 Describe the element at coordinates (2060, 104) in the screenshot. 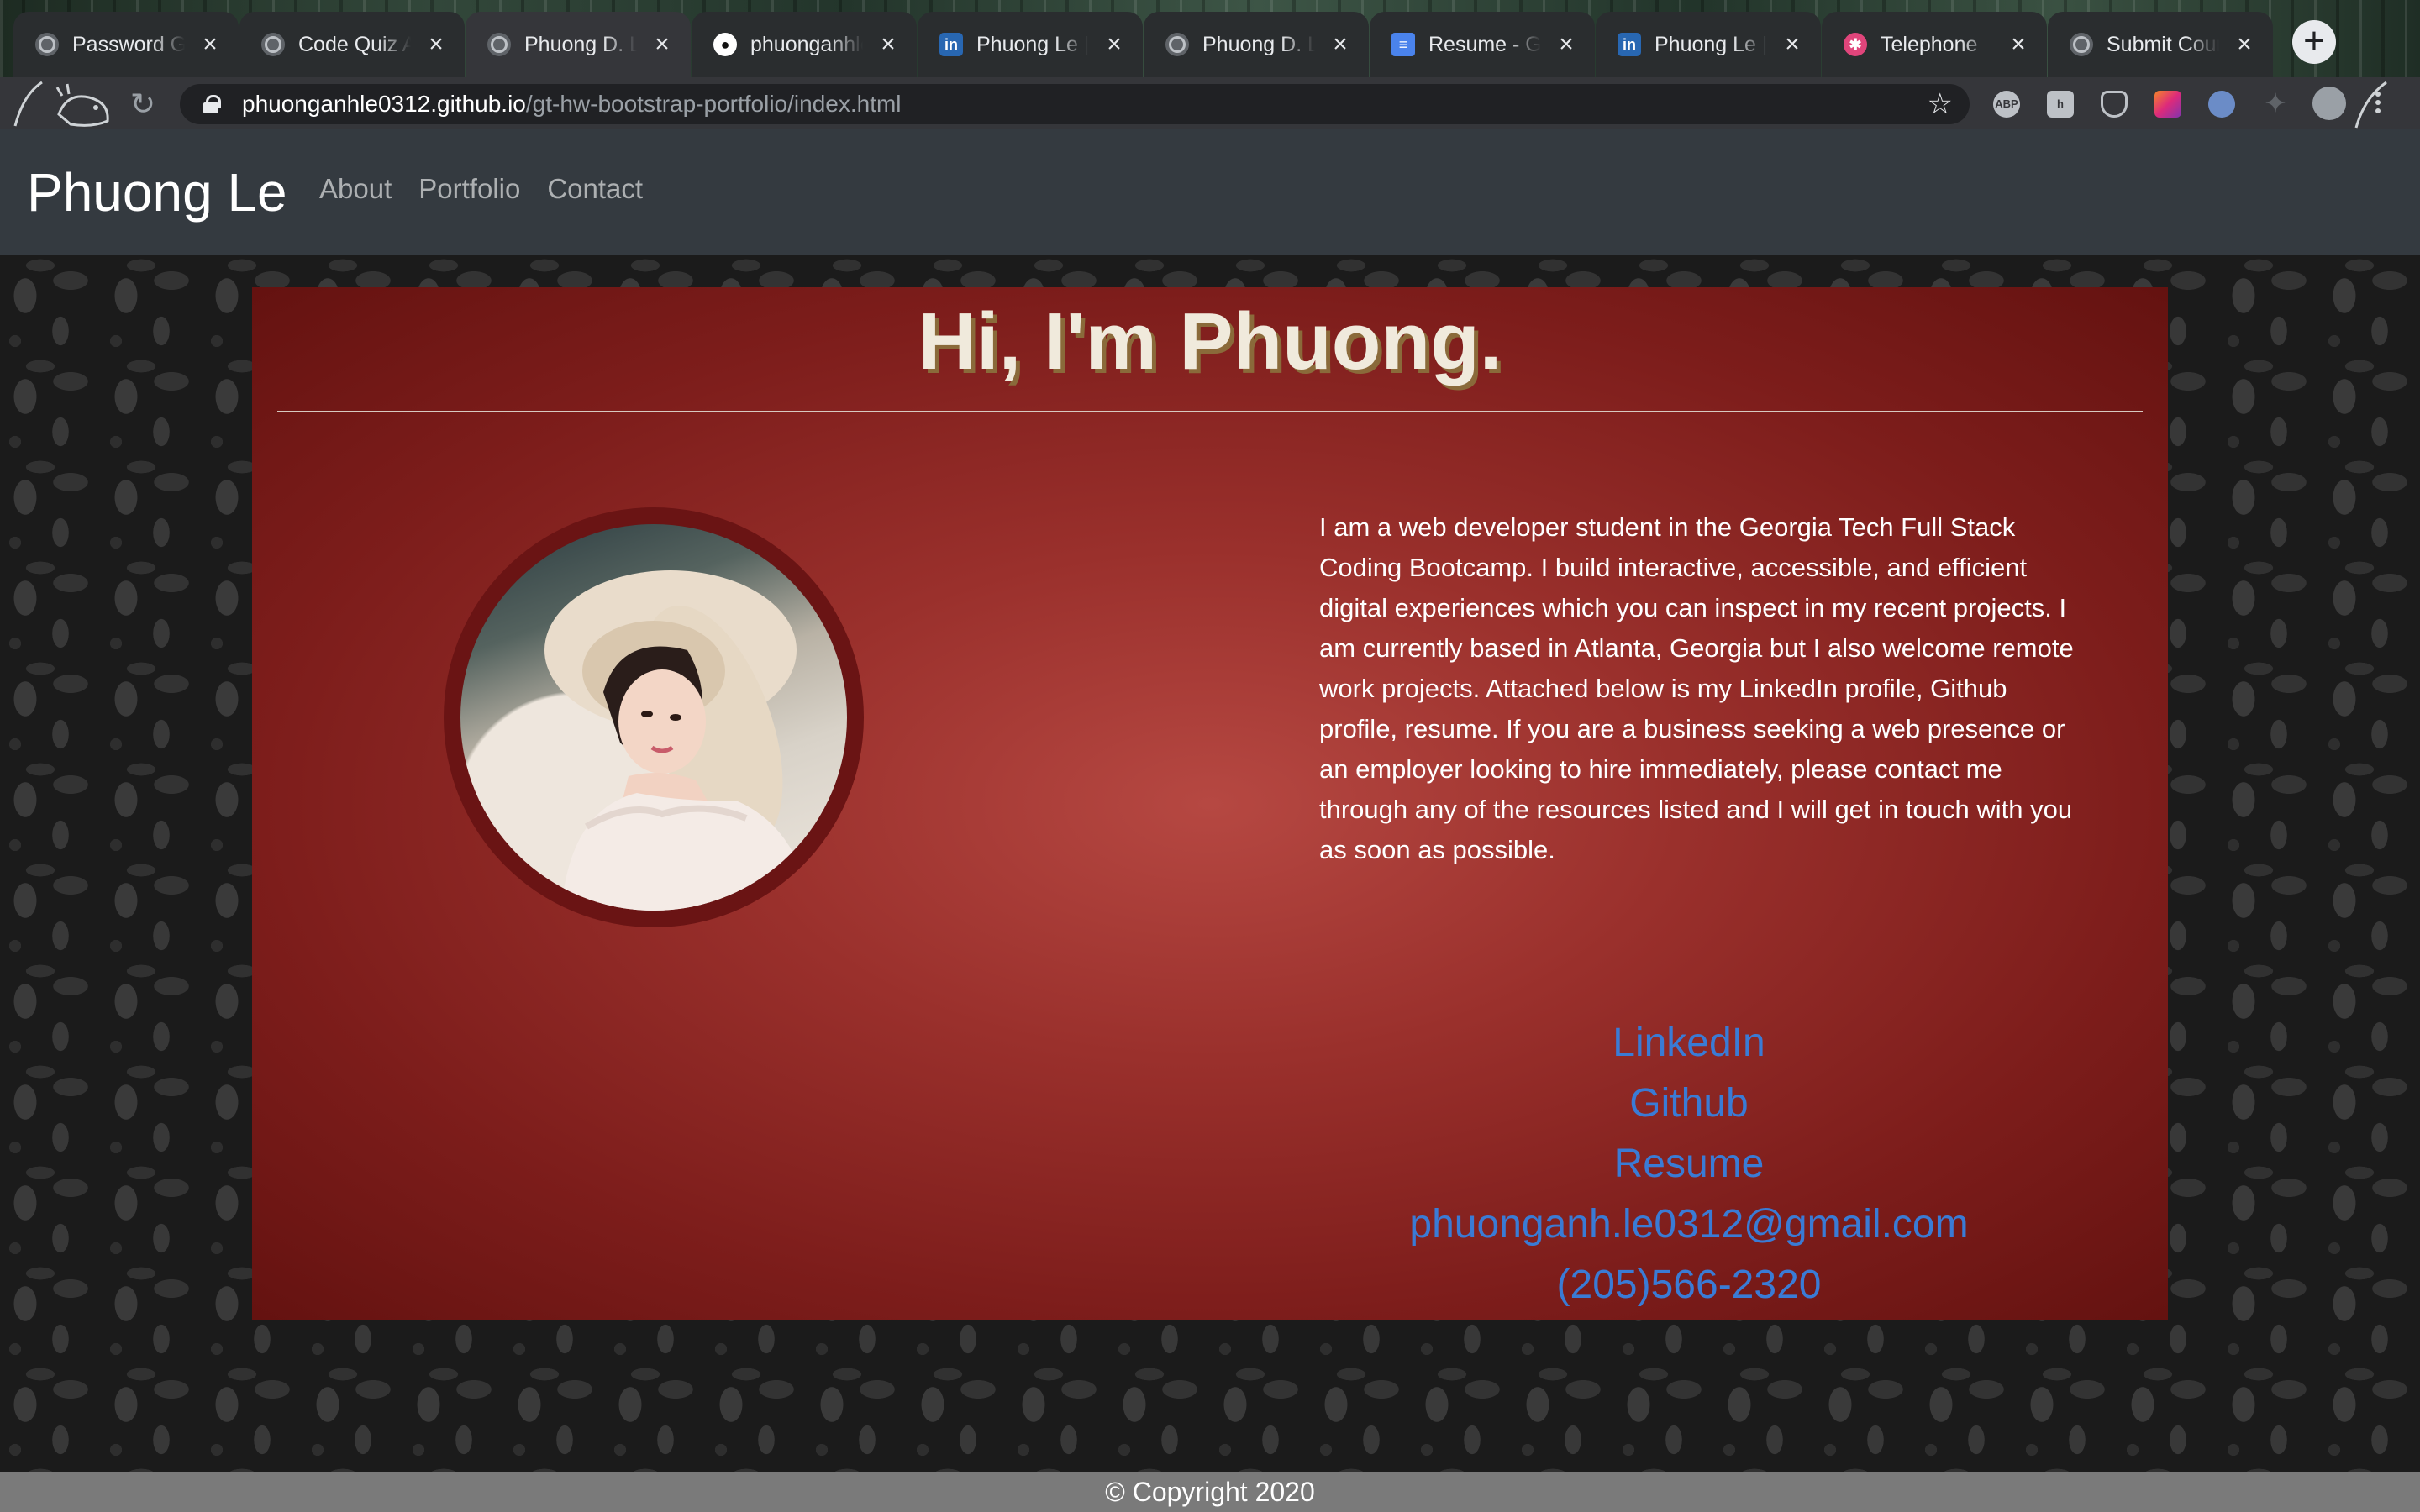

I see `honey-extension-icon: h` at that location.